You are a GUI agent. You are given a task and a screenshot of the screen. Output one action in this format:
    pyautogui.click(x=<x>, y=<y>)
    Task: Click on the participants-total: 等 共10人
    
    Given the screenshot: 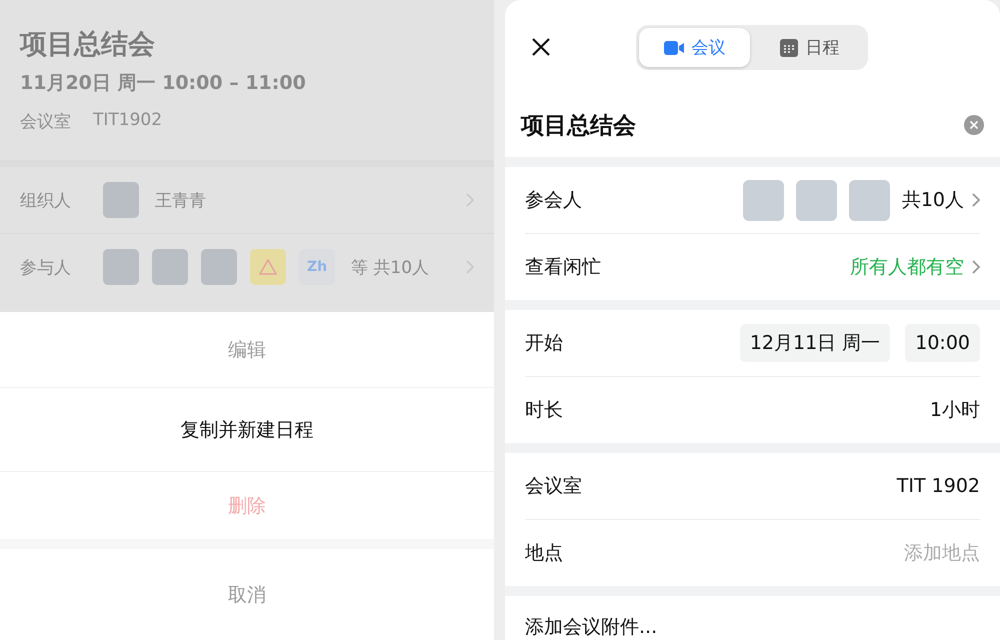 What is the action you would take?
    pyautogui.click(x=390, y=267)
    